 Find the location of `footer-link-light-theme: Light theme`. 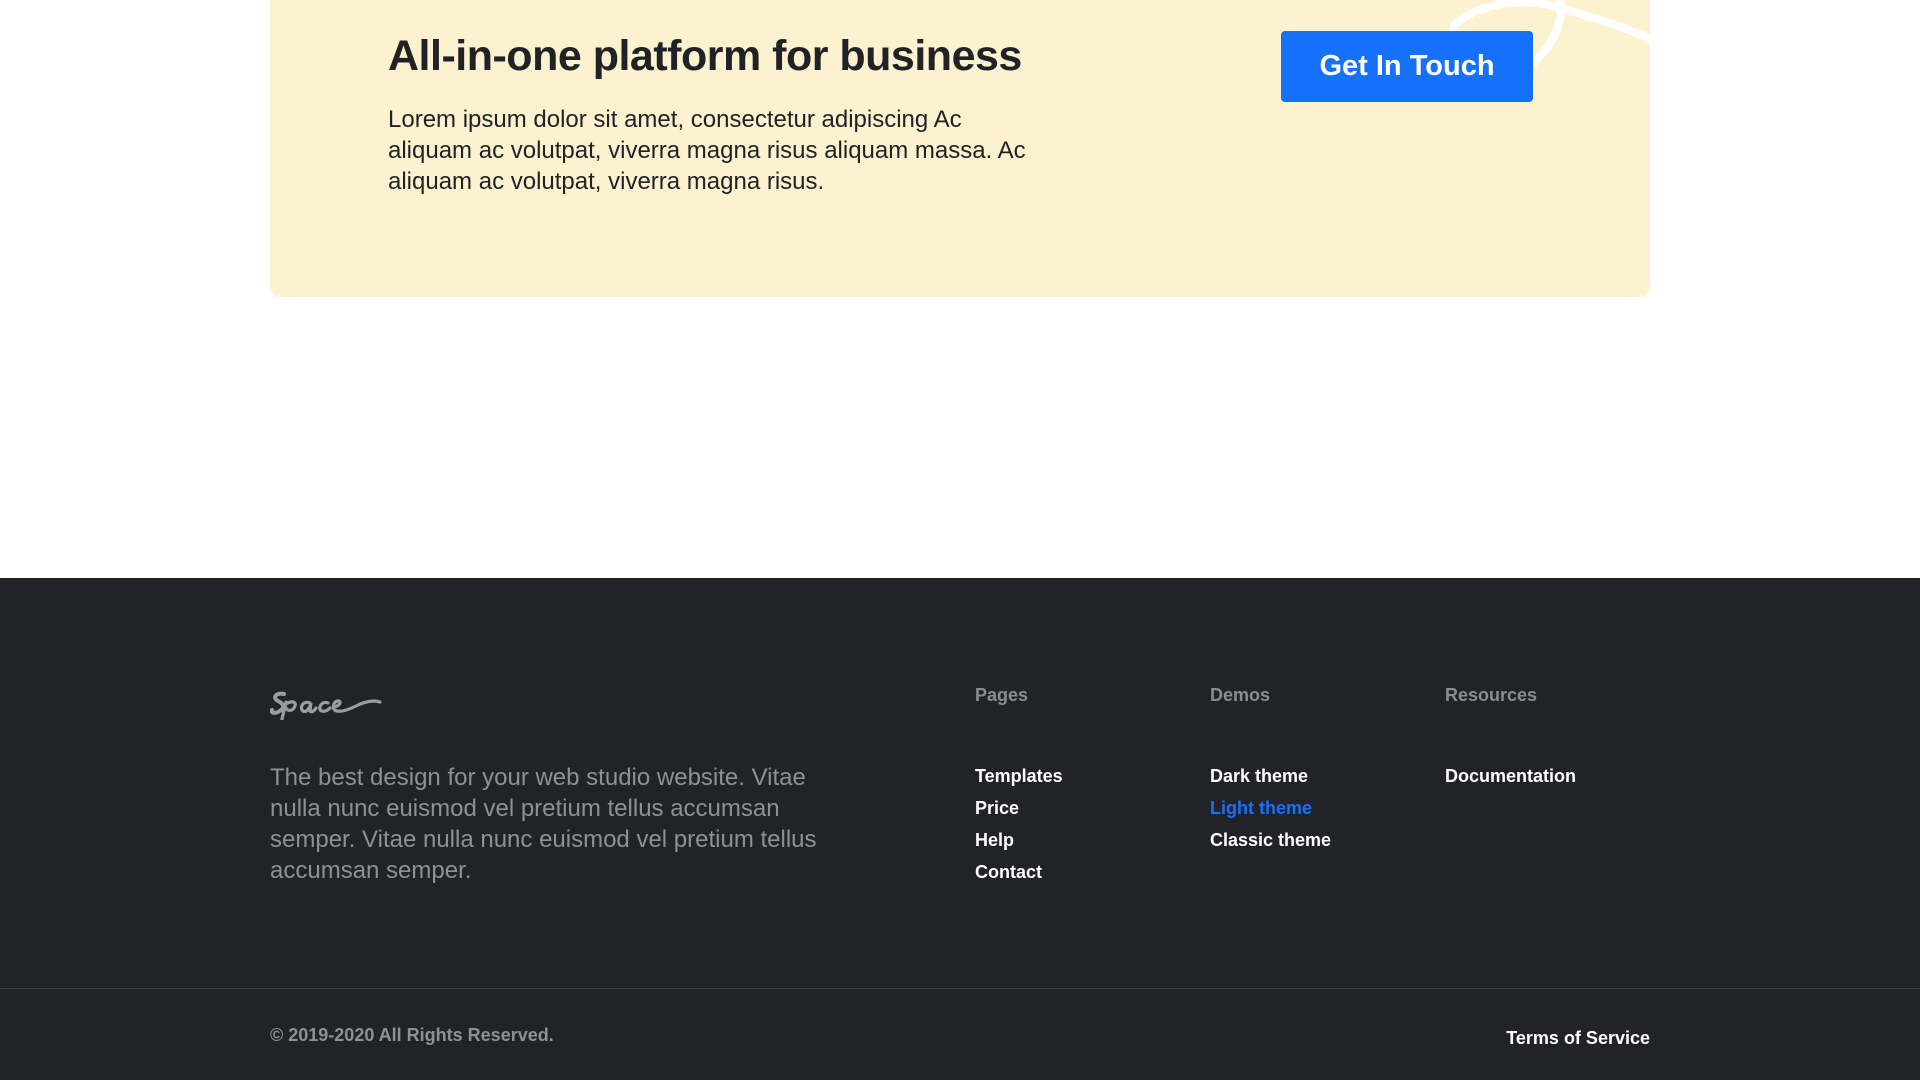

footer-link-light-theme: Light theme is located at coordinates (1270, 814).